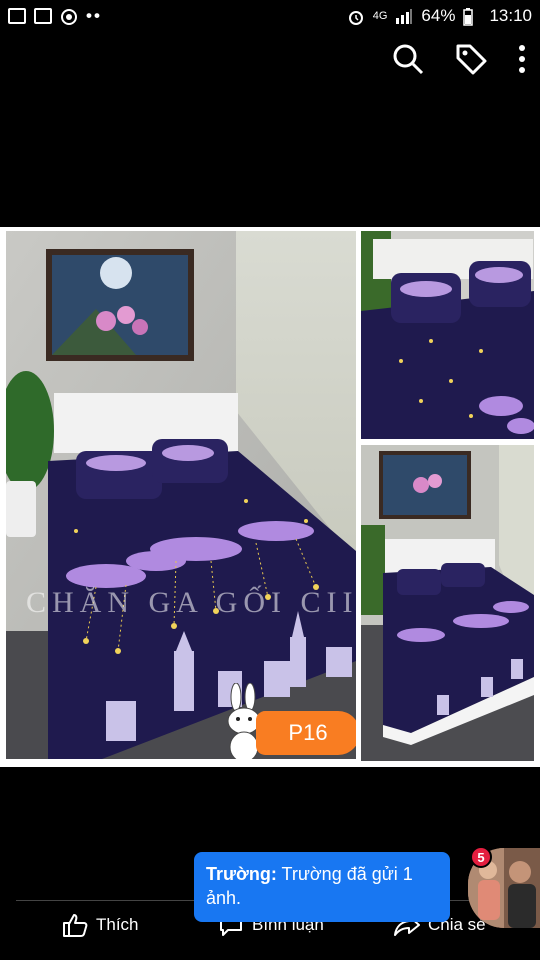 The width and height of the screenshot is (540, 960). I want to click on alarm-icon, so click(356, 16).